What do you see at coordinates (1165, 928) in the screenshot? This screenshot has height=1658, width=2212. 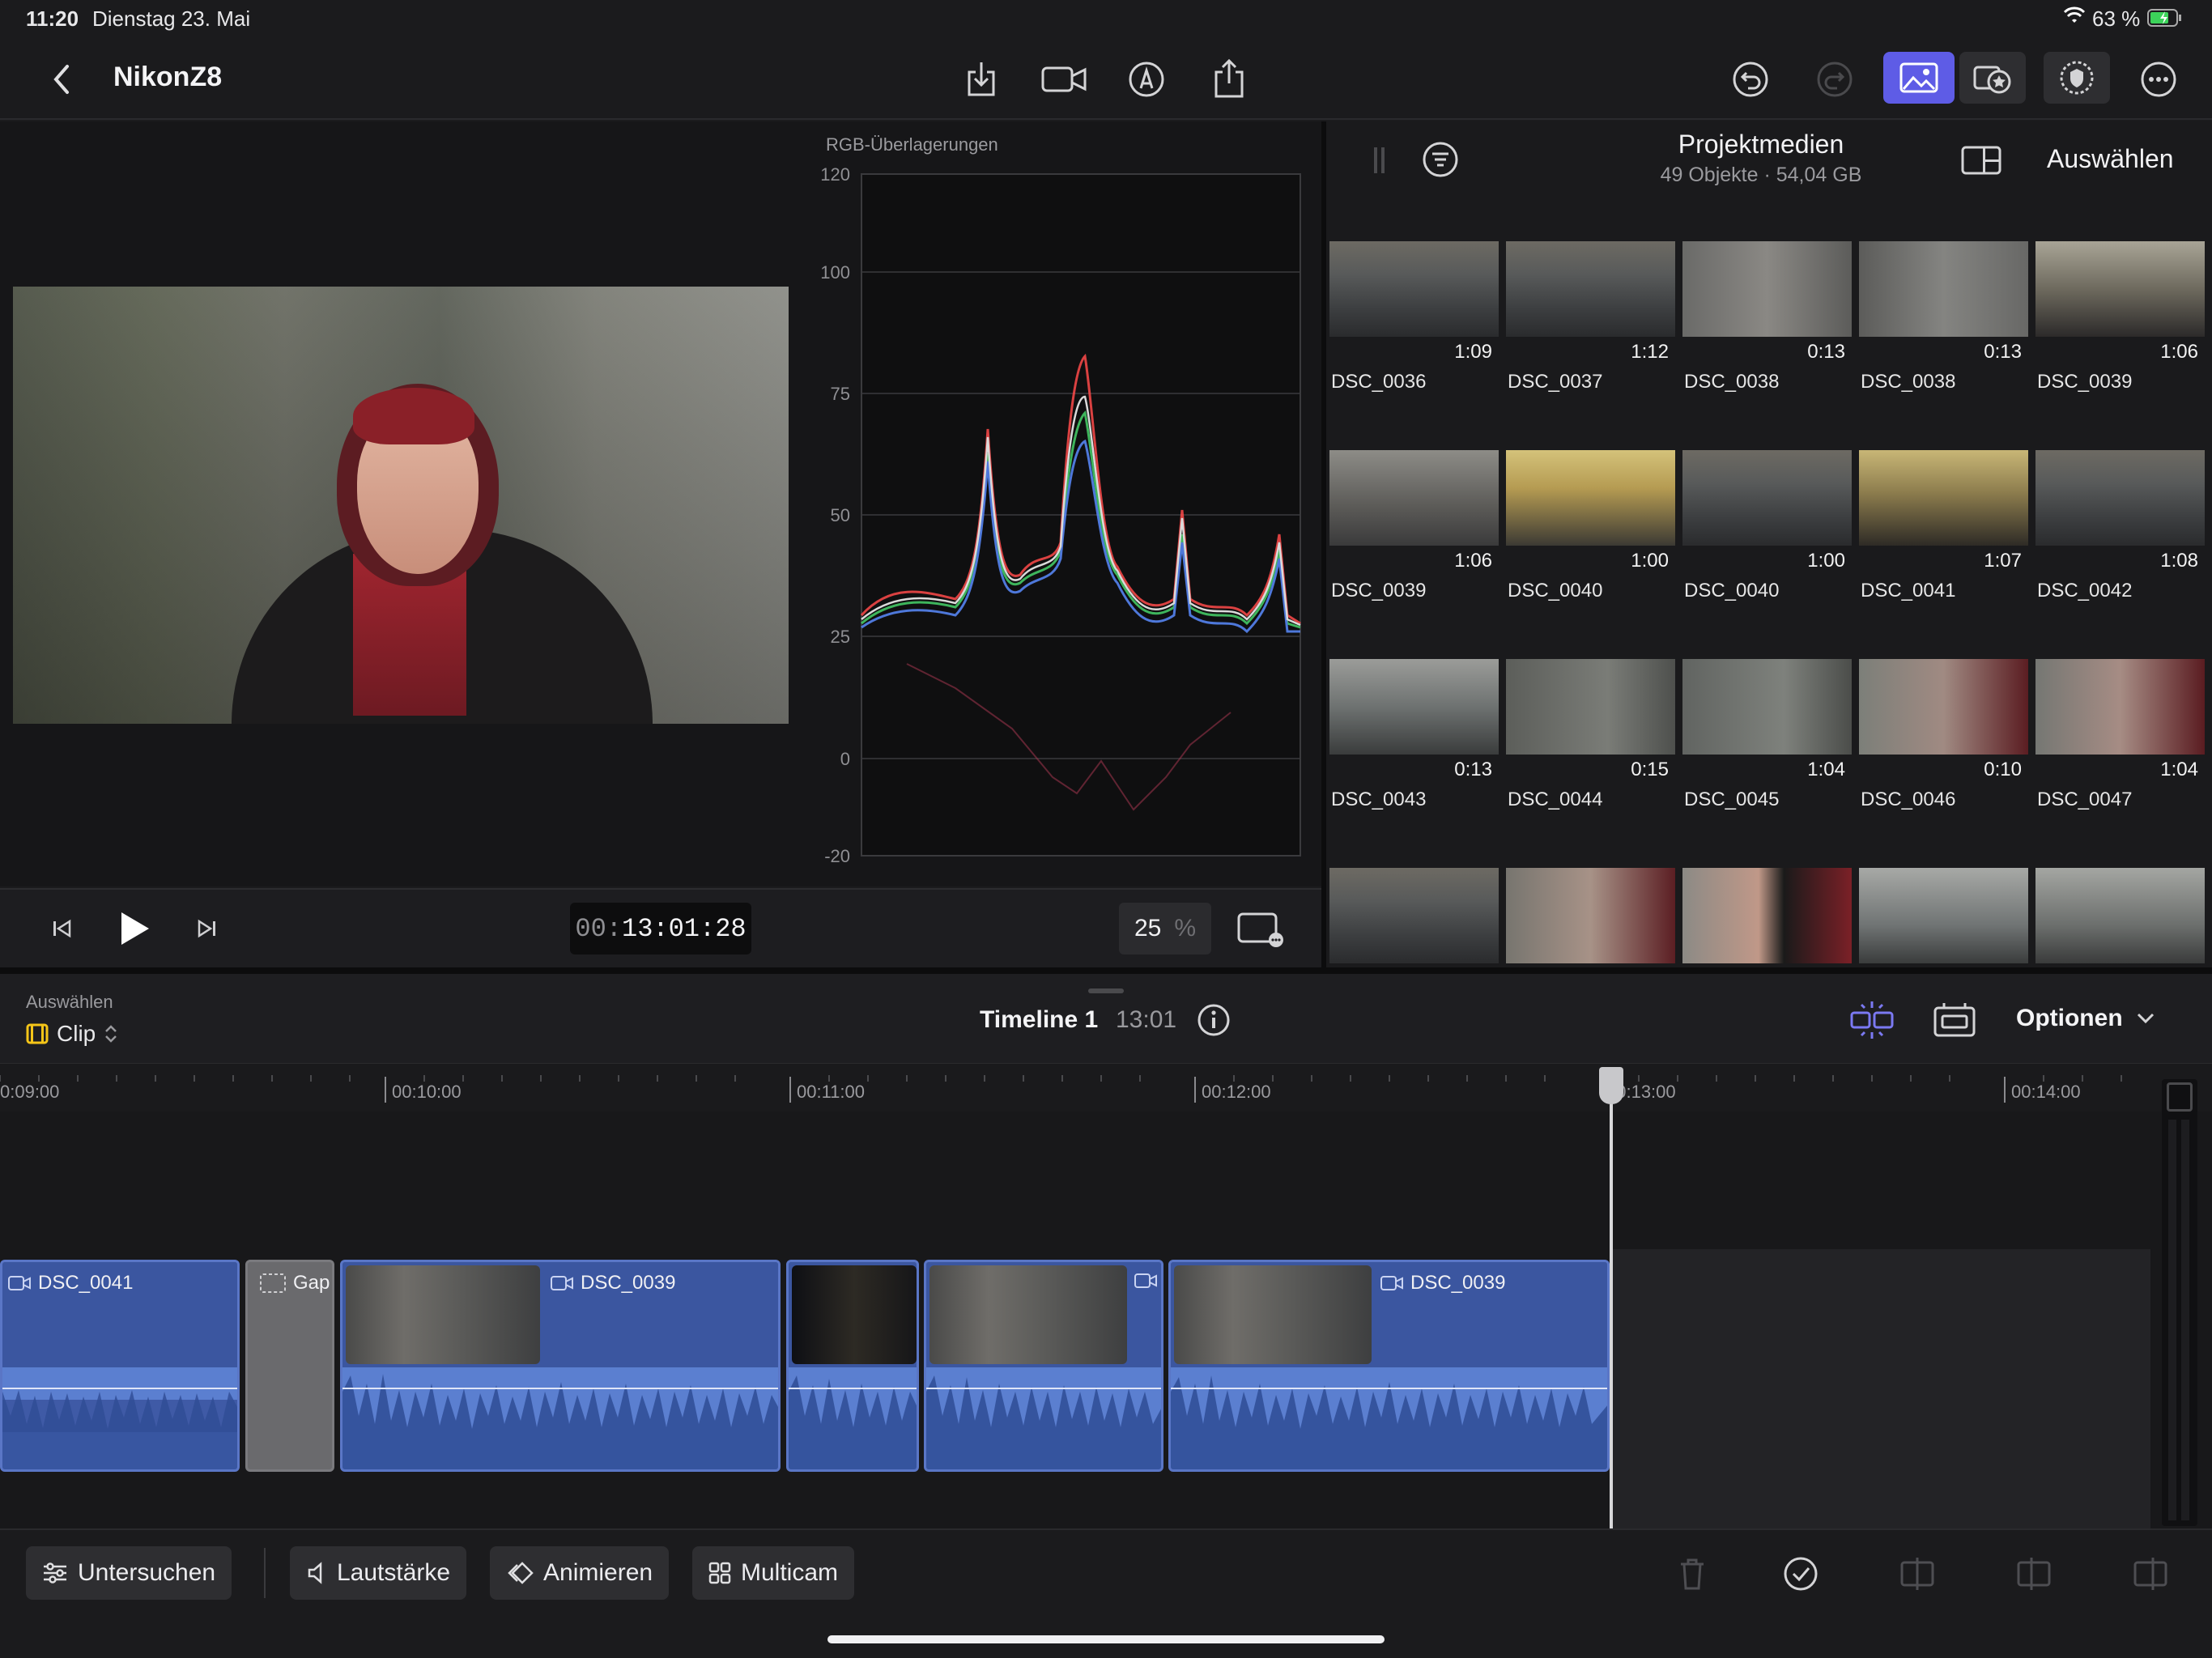 I see `zoom-control: 25%` at bounding box center [1165, 928].